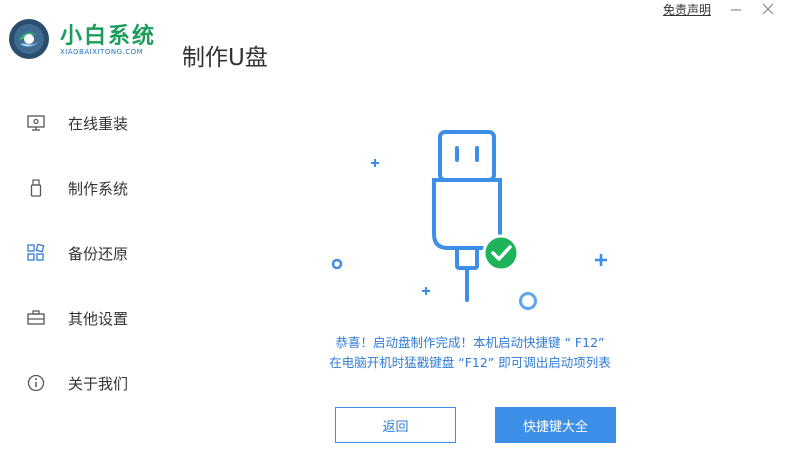 The width and height of the screenshot is (785, 462). Describe the element at coordinates (98, 123) in the screenshot. I see `sidebar-item-label: 在线重装` at that location.